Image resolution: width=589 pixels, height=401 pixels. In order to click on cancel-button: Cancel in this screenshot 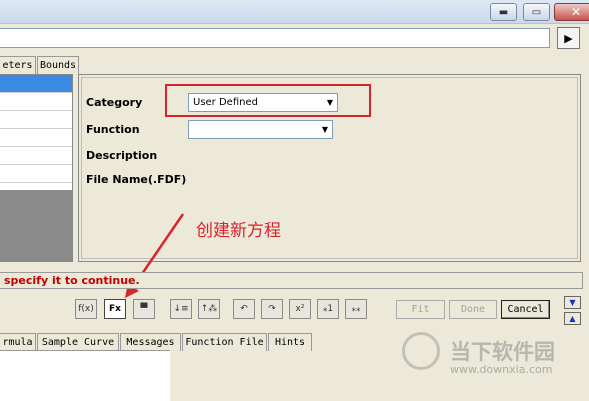, I will do `click(525, 309)`.